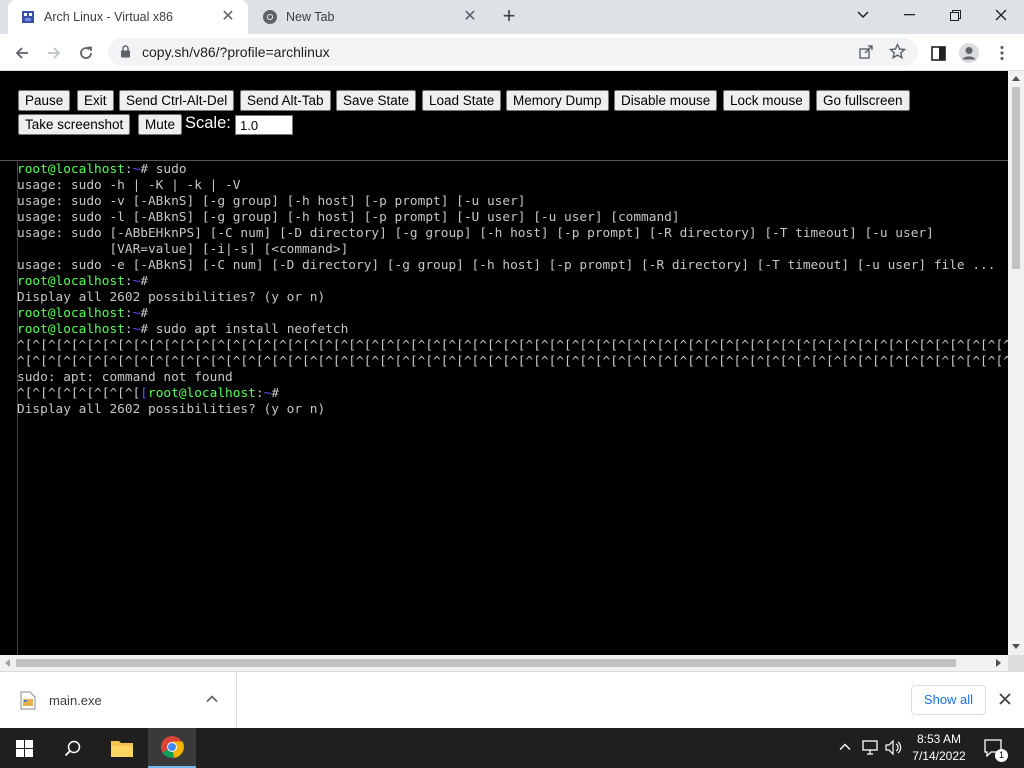 This screenshot has width=1024, height=768. What do you see at coordinates (969, 53) in the screenshot?
I see `profile-avatar-icon` at bounding box center [969, 53].